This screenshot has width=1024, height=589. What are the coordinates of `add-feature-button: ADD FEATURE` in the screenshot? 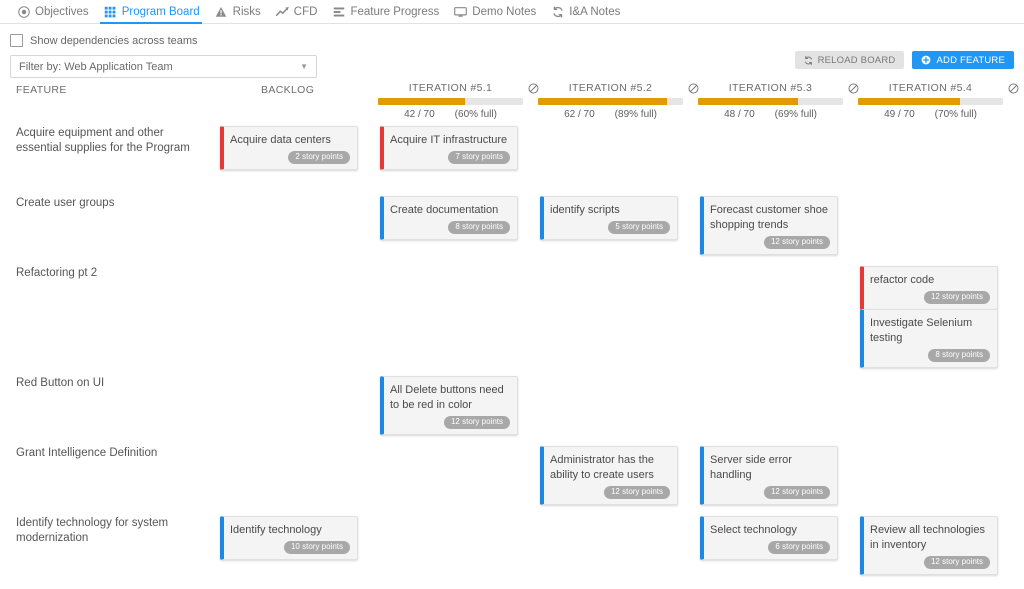 It's located at (963, 60).